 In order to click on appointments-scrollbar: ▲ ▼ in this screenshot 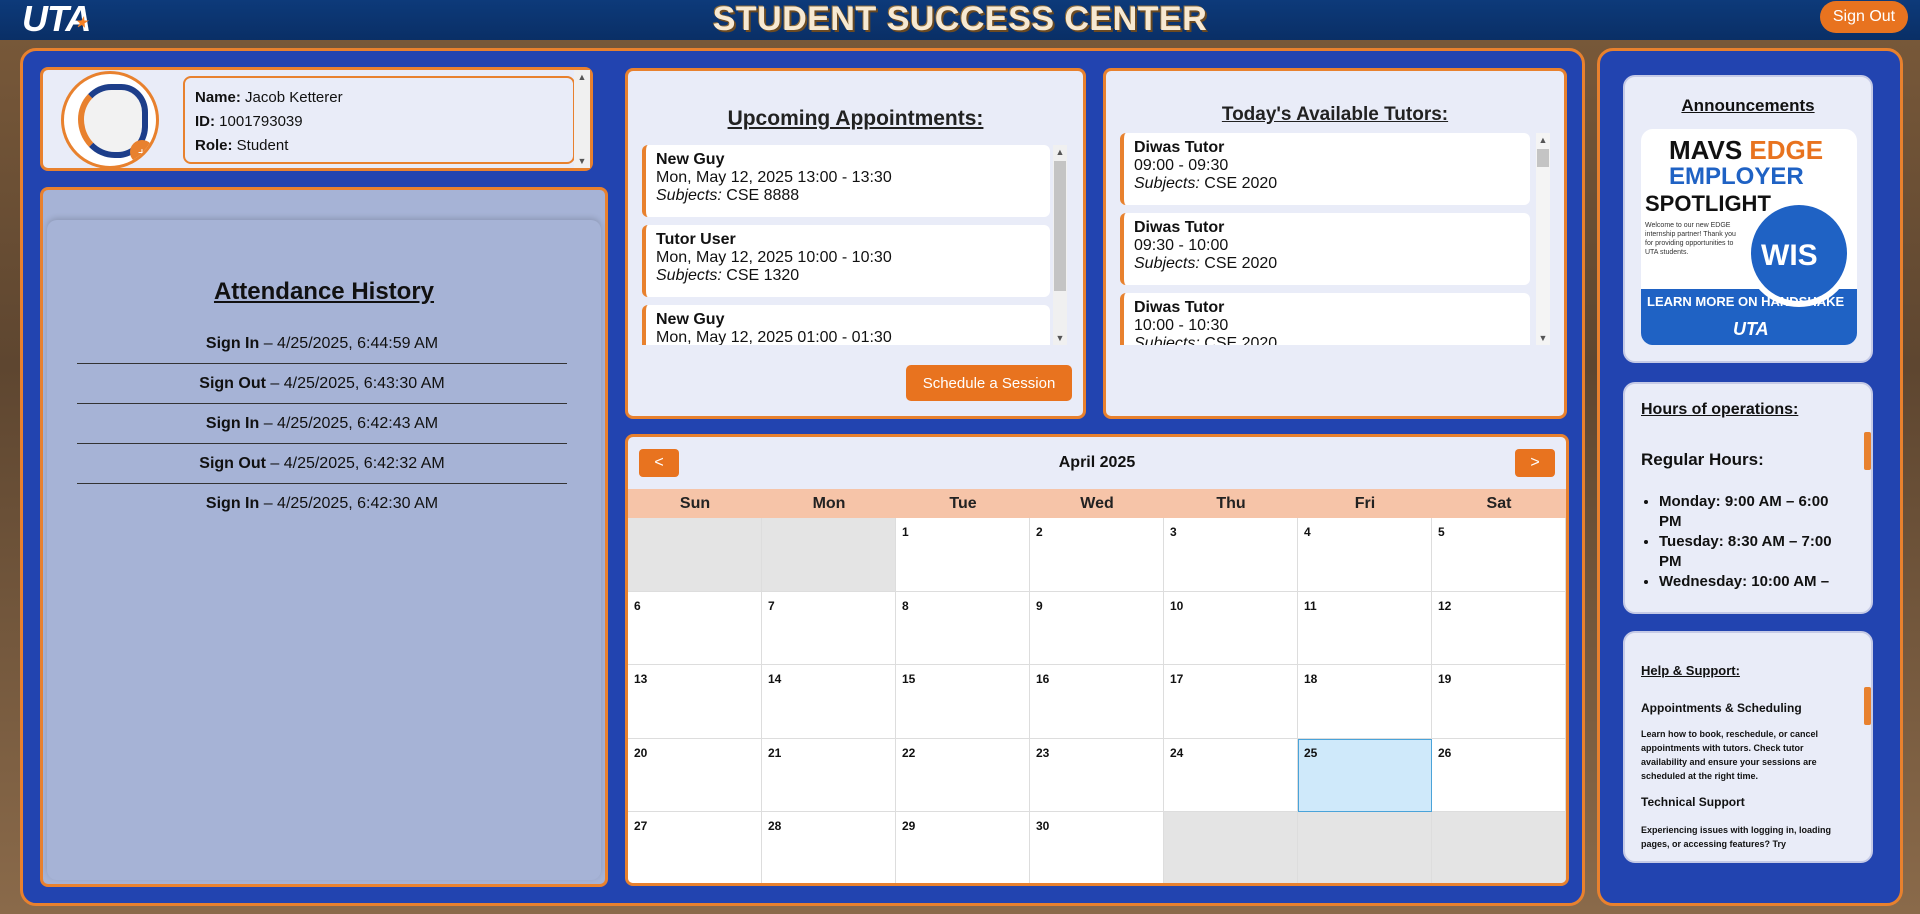, I will do `click(1060, 245)`.